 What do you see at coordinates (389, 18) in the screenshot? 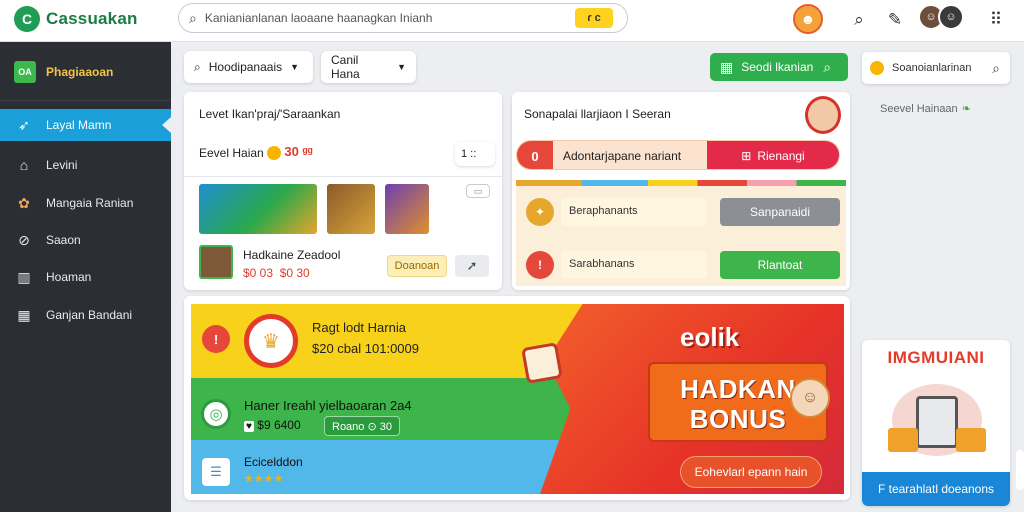
I see `global-search-input` at bounding box center [389, 18].